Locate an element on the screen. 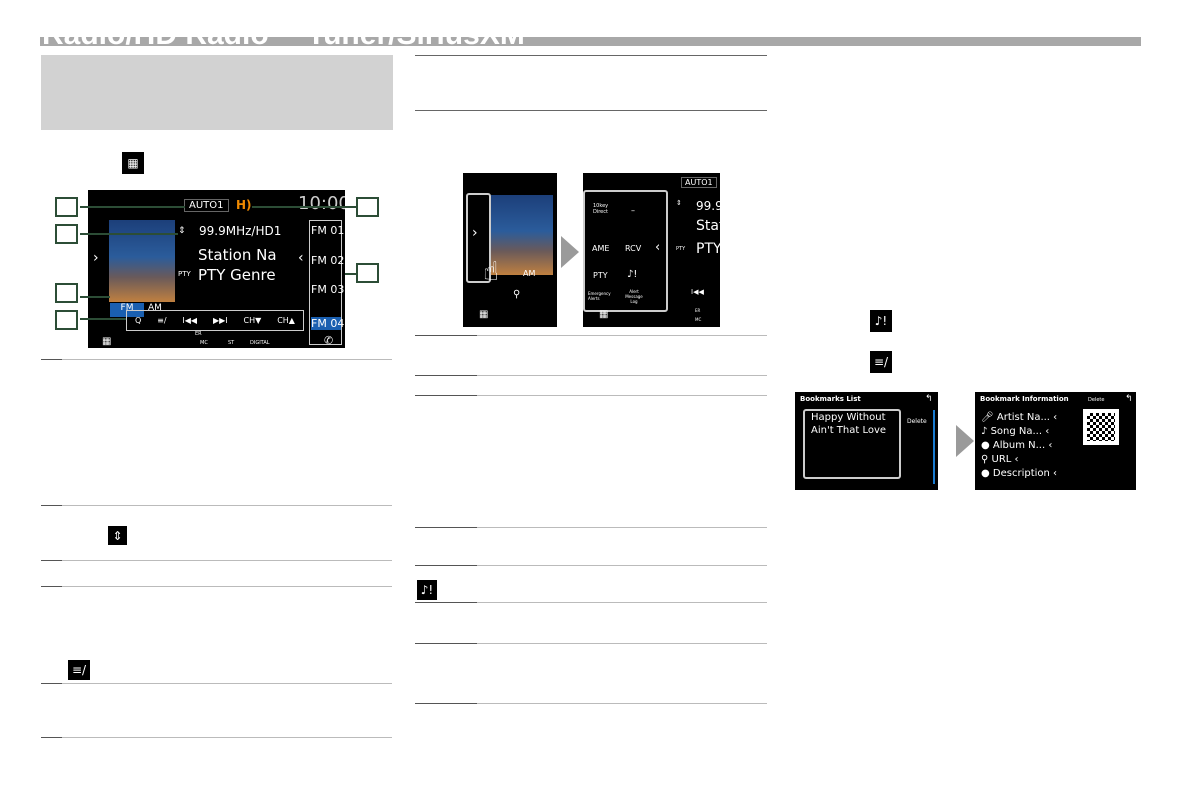 The image size is (1183, 806). info-row: 🎤︎ Artist Na... ‹ is located at coordinates (1019, 417).